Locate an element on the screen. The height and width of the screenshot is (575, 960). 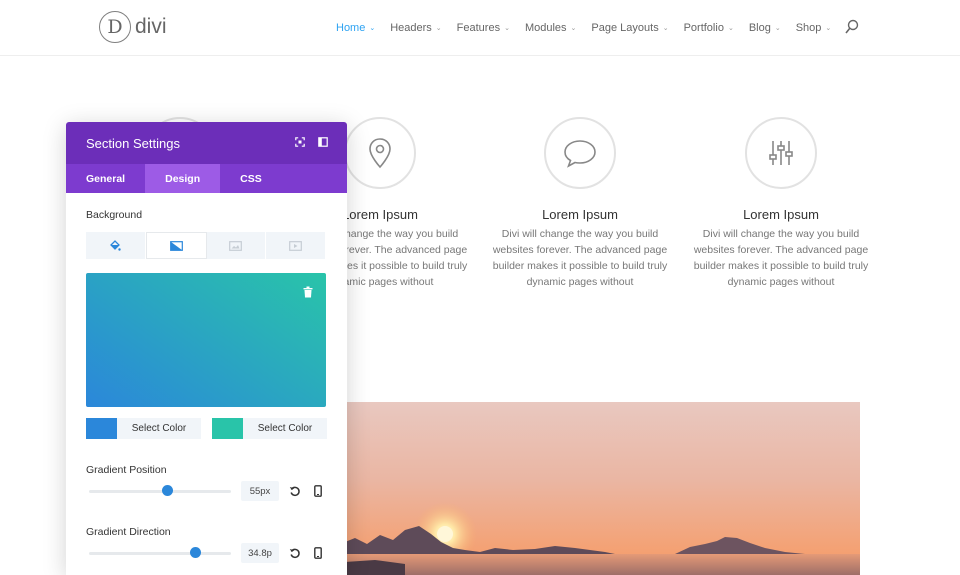
nav-item-home: Home ⌄ is located at coordinates (355, 28).